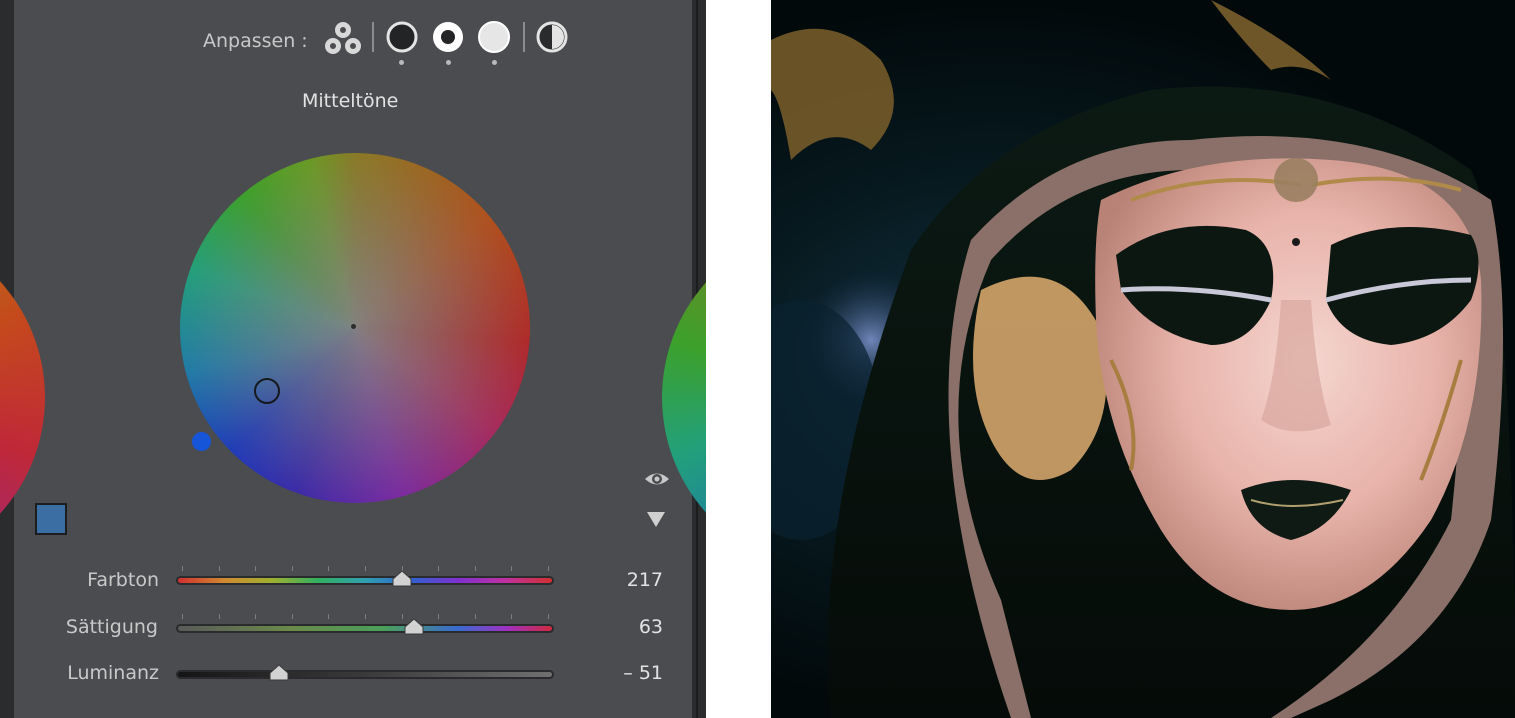 The image size is (1515, 718). Describe the element at coordinates (51, 519) in the screenshot. I see `color-swatch` at that location.